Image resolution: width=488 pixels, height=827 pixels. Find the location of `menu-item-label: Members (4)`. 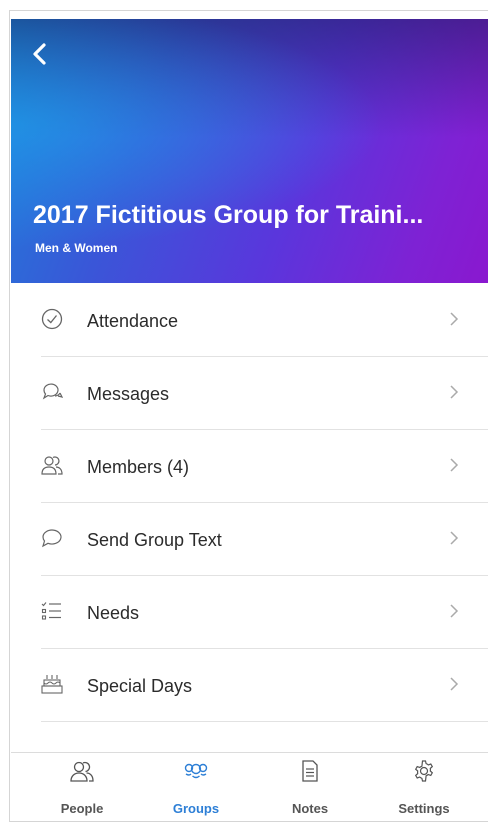

menu-item-label: Members (4) is located at coordinates (138, 467).